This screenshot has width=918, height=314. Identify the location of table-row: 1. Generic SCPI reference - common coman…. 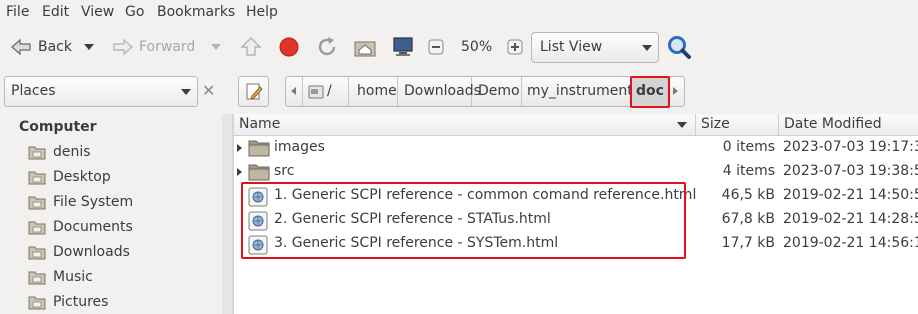
(576, 196).